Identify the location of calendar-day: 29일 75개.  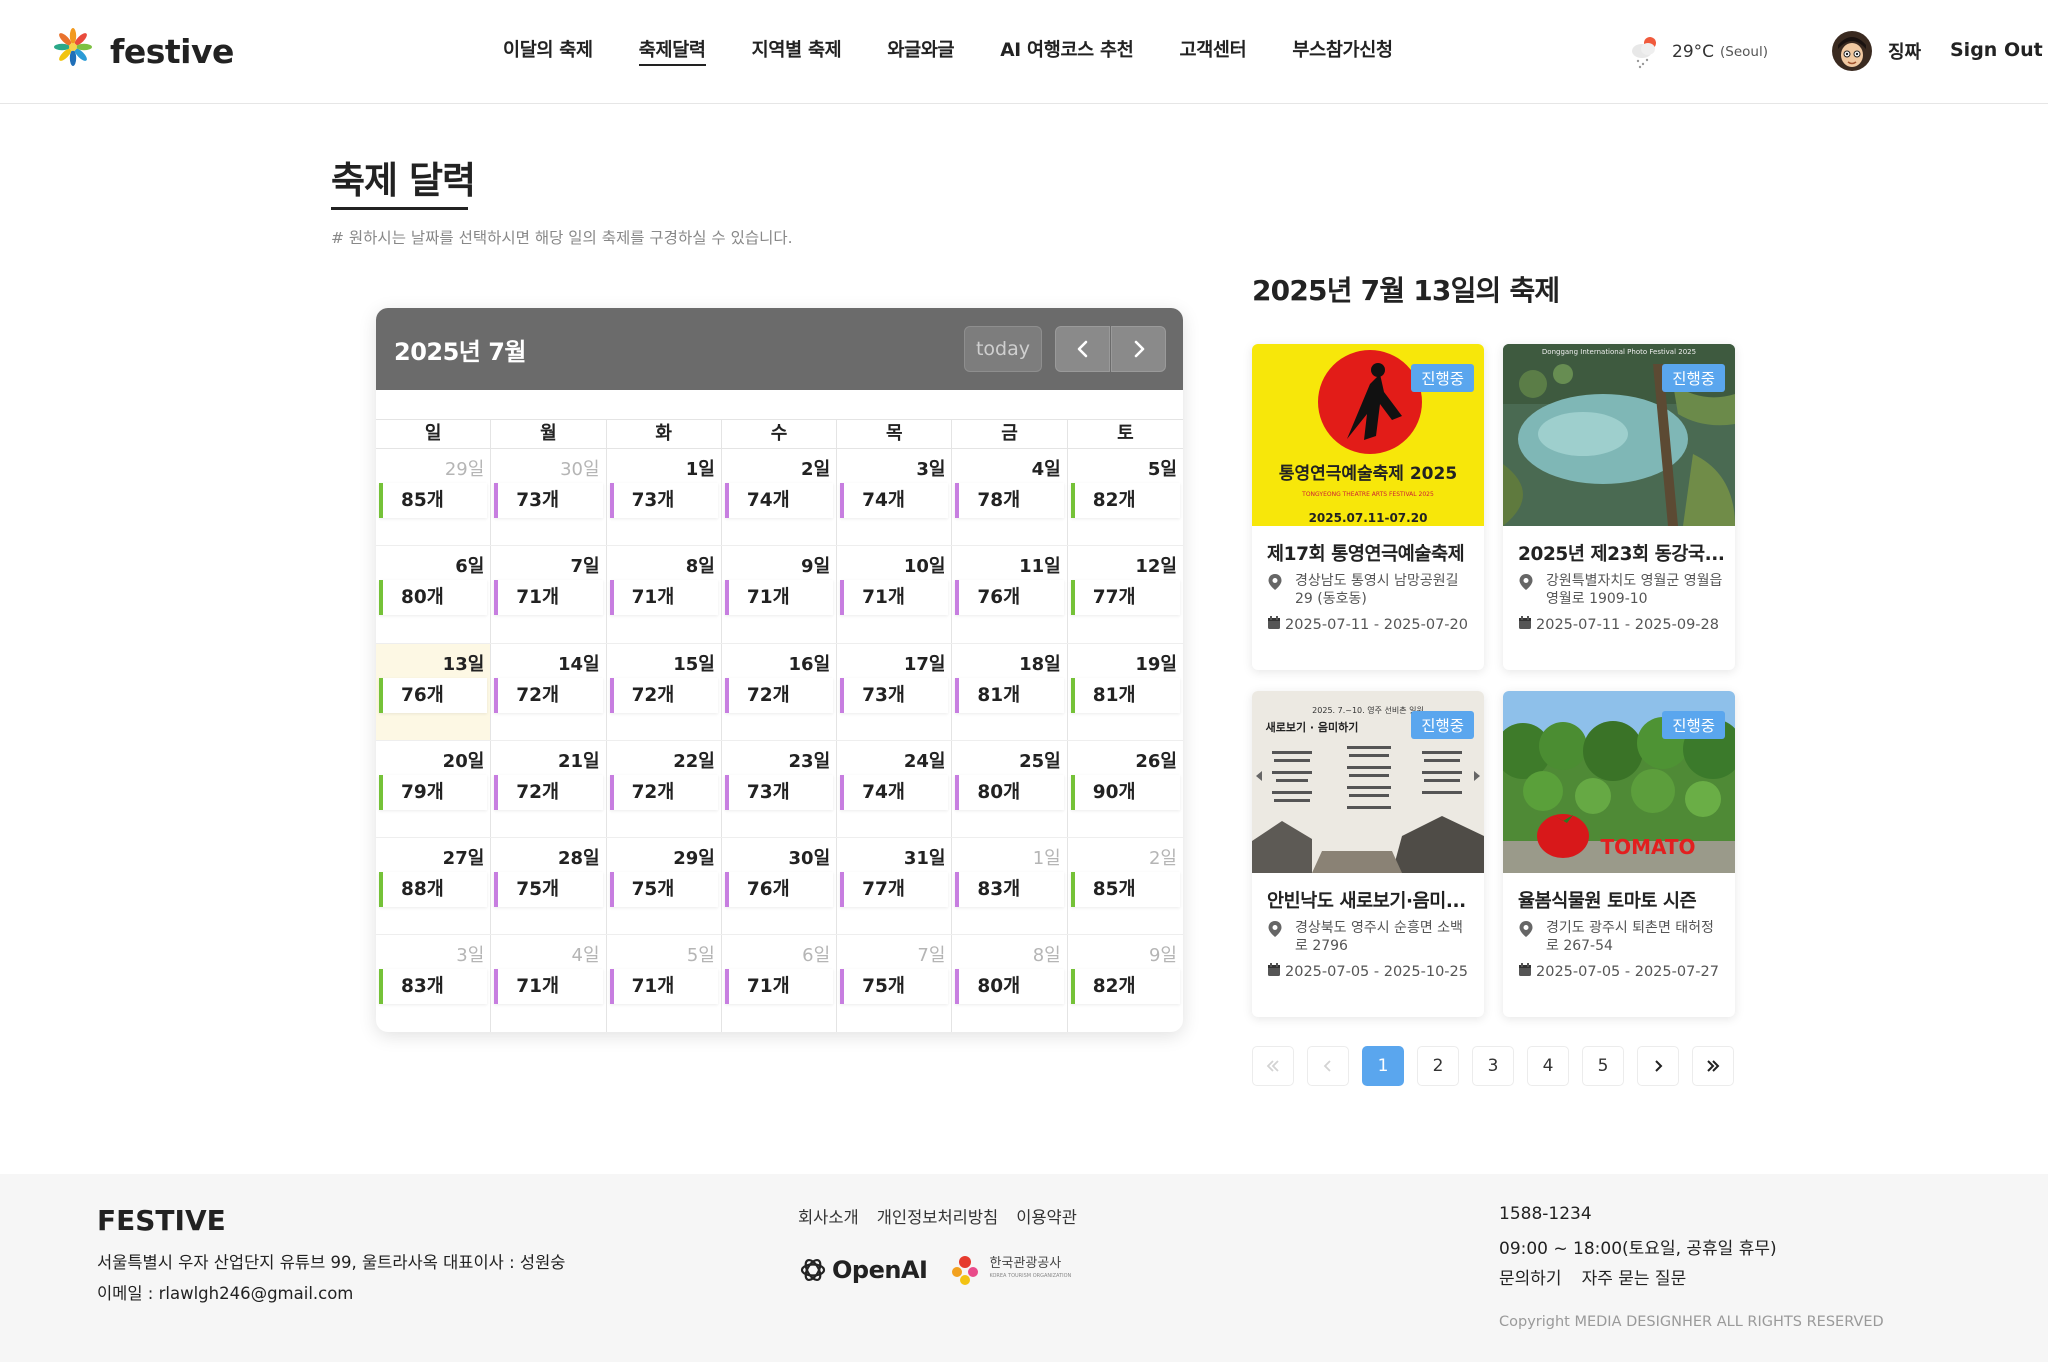
(664, 886).